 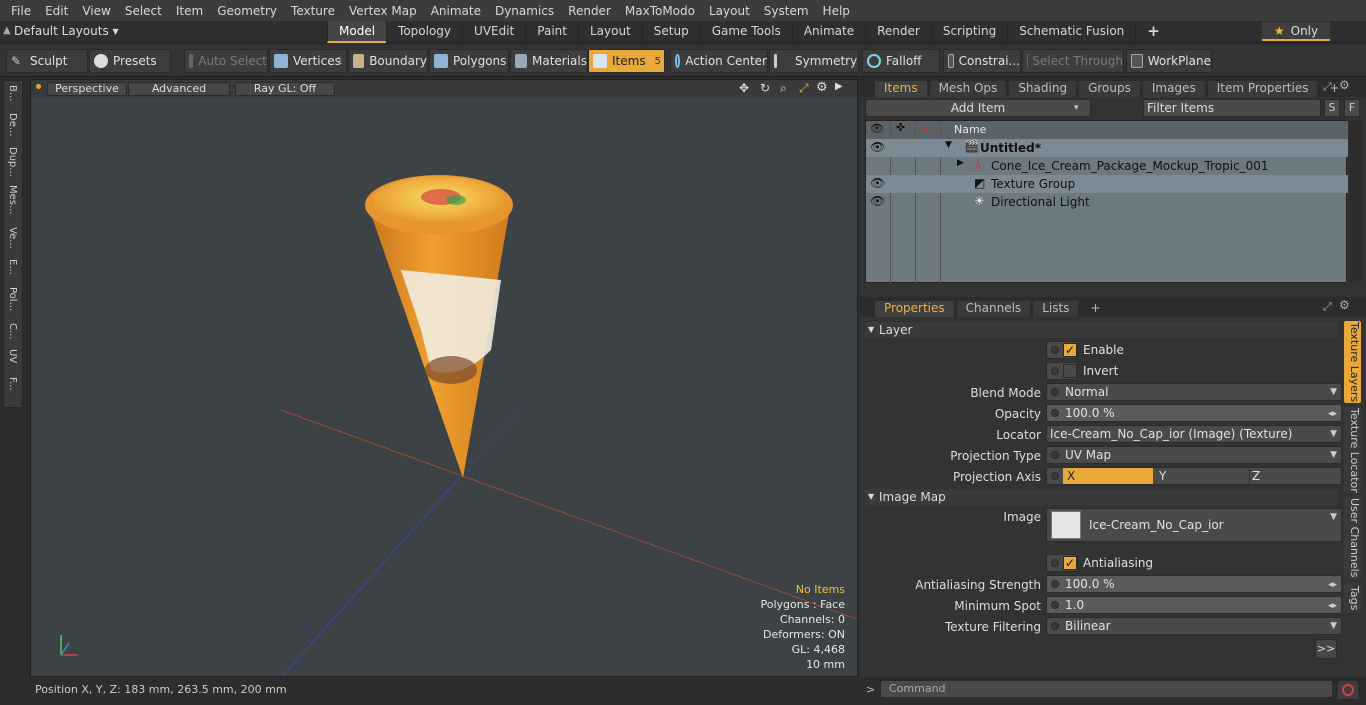 What do you see at coordinates (1202, 476) in the screenshot?
I see `axis-y-button: Y` at bounding box center [1202, 476].